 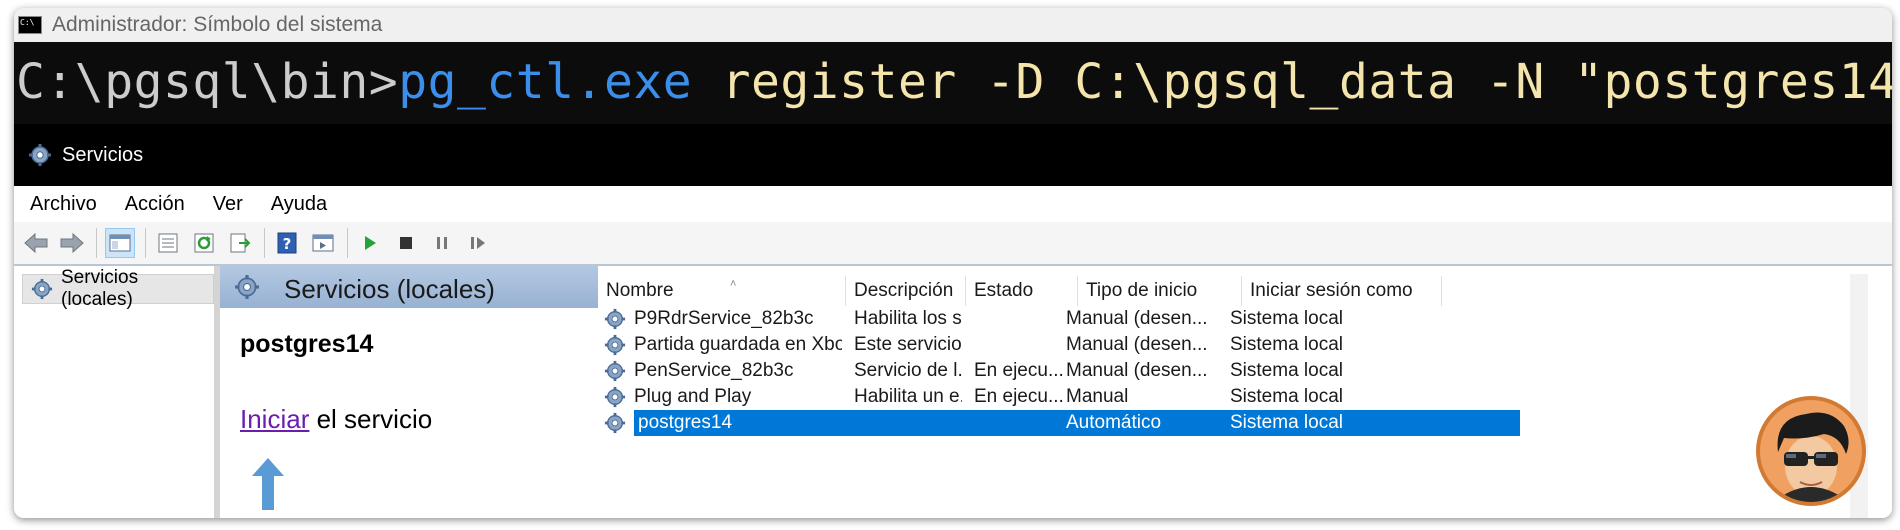 I want to click on column-header-iniciar-sesion: Iniciar sesión como, so click(x=1342, y=291).